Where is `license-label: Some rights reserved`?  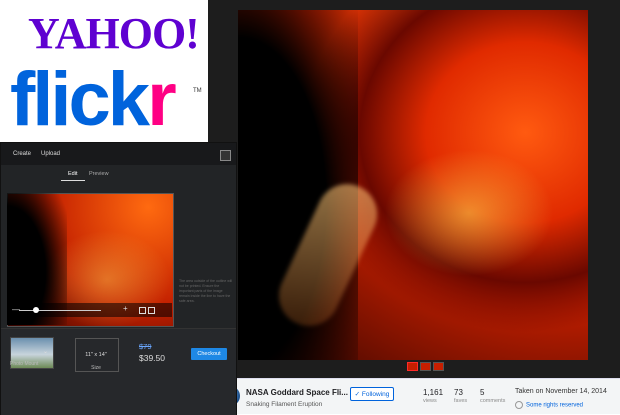 license-label: Some rights reserved is located at coordinates (555, 405).